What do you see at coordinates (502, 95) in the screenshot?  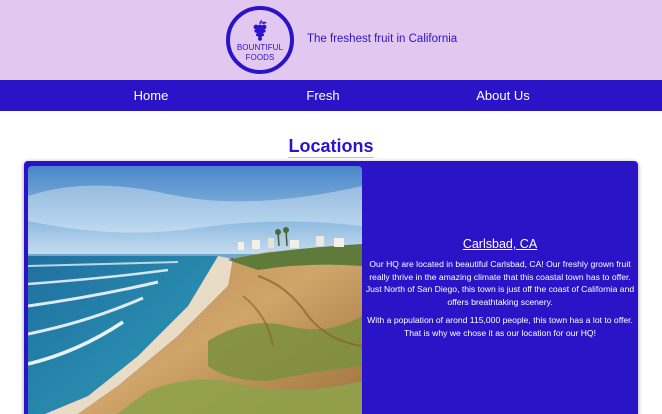 I see `nav-item-about-us: About Us` at bounding box center [502, 95].